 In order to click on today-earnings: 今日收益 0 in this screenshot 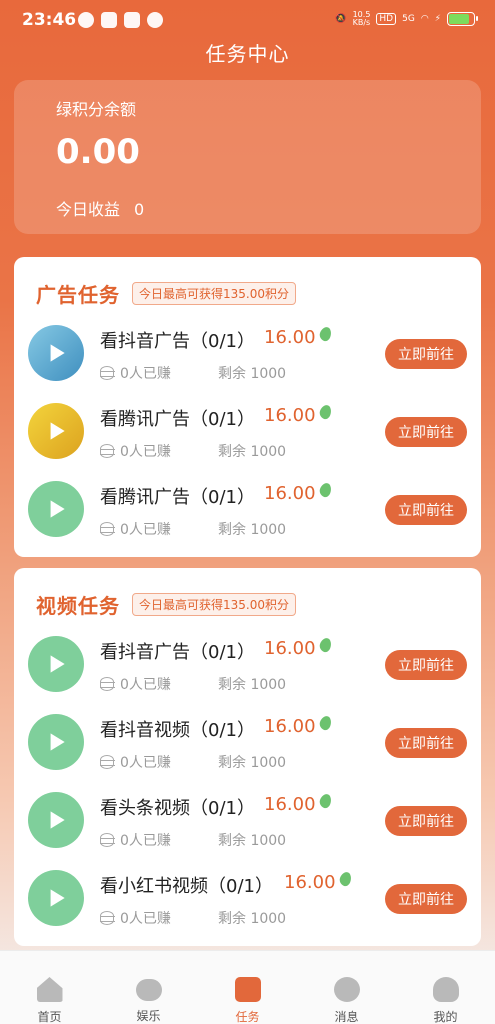, I will do `click(100, 208)`.